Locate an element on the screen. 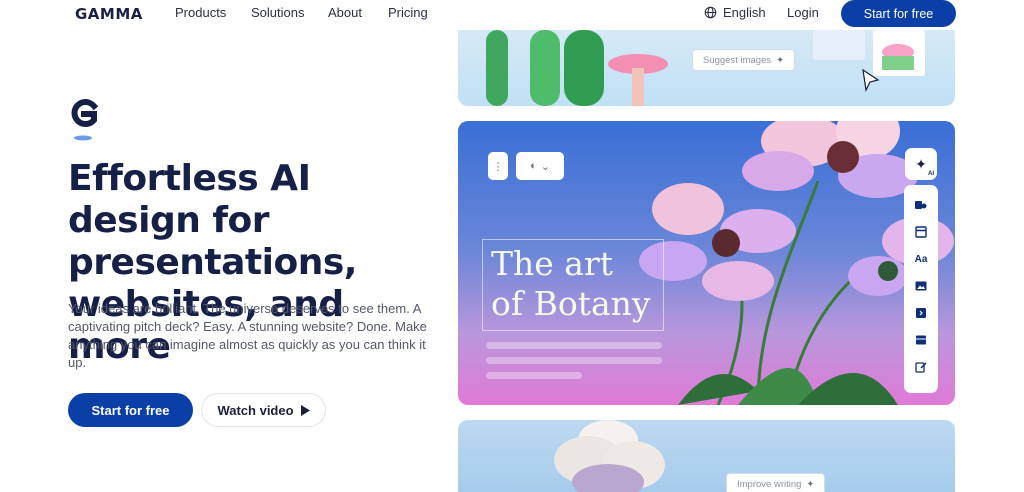 This screenshot has height=492, width=1024. preview-card-bottom: Improve writing ✦ is located at coordinates (706, 456).